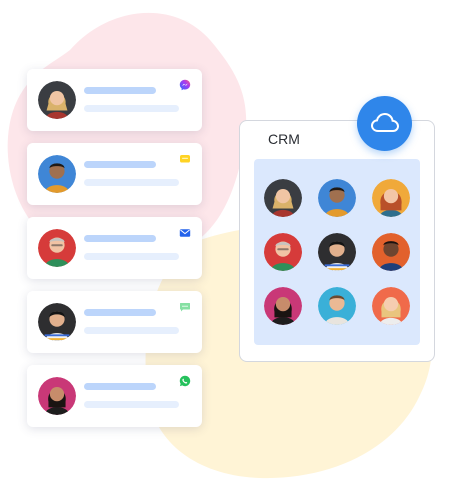  I want to click on messenger-icon, so click(185, 85).